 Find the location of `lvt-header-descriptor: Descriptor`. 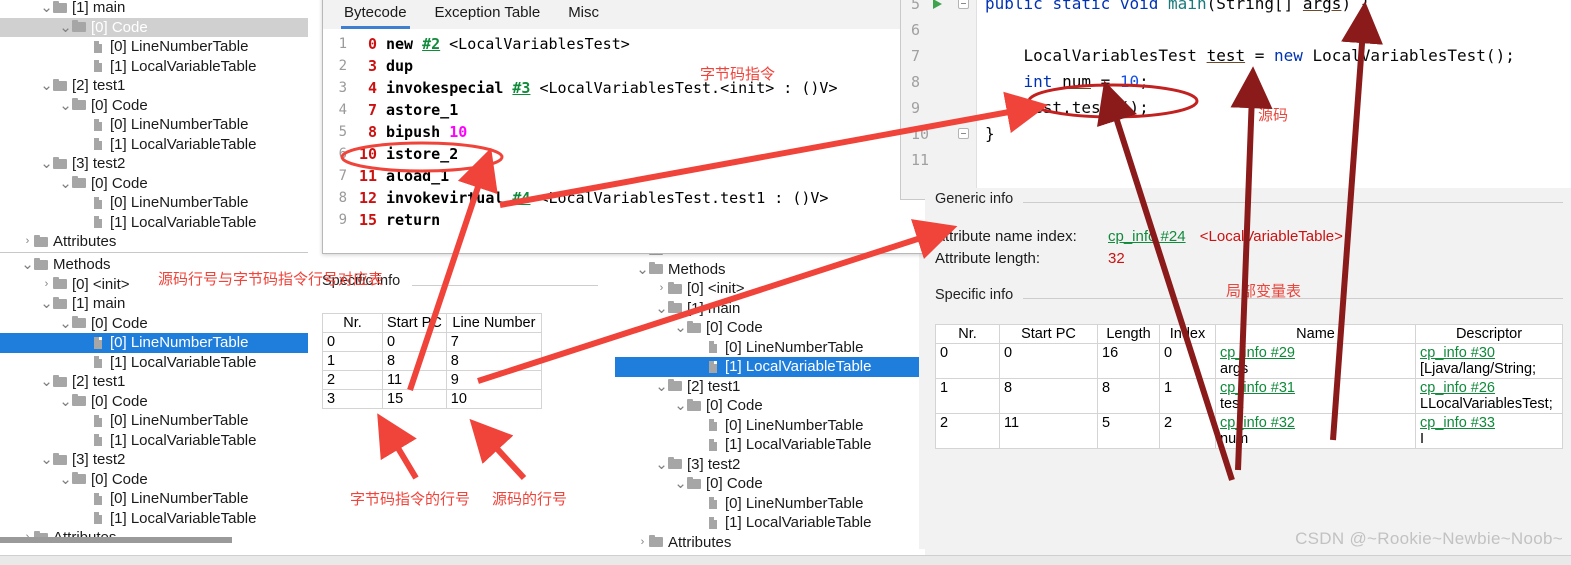

lvt-header-descriptor: Descriptor is located at coordinates (1489, 334).